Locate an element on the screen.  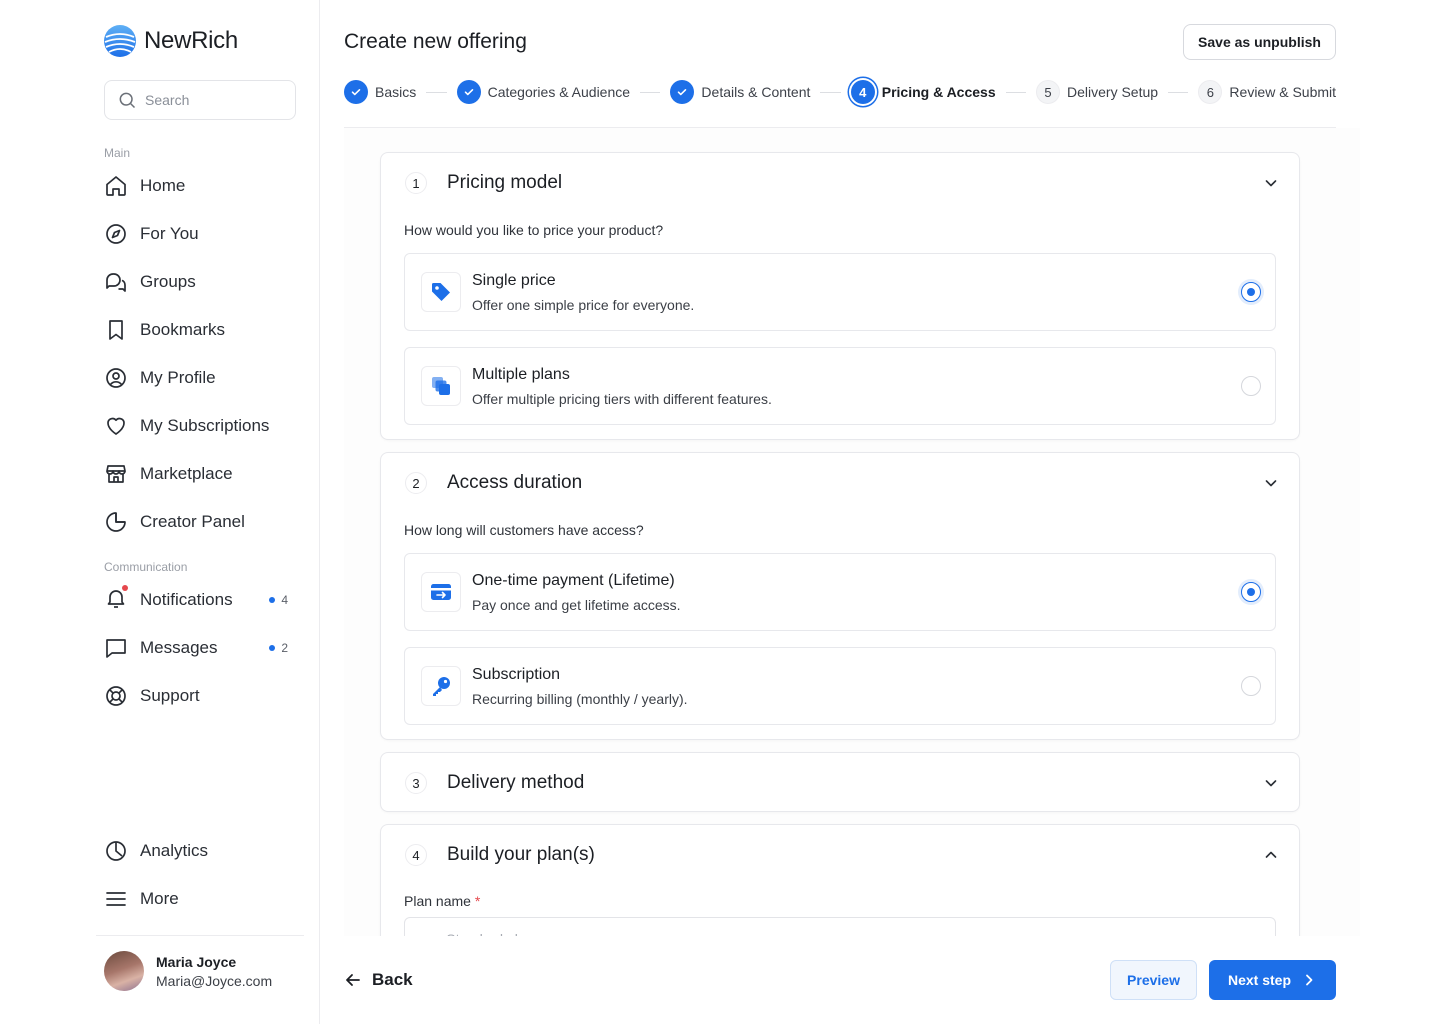
sidebar-item-marketplace: Marketplace is located at coordinates (200, 474).